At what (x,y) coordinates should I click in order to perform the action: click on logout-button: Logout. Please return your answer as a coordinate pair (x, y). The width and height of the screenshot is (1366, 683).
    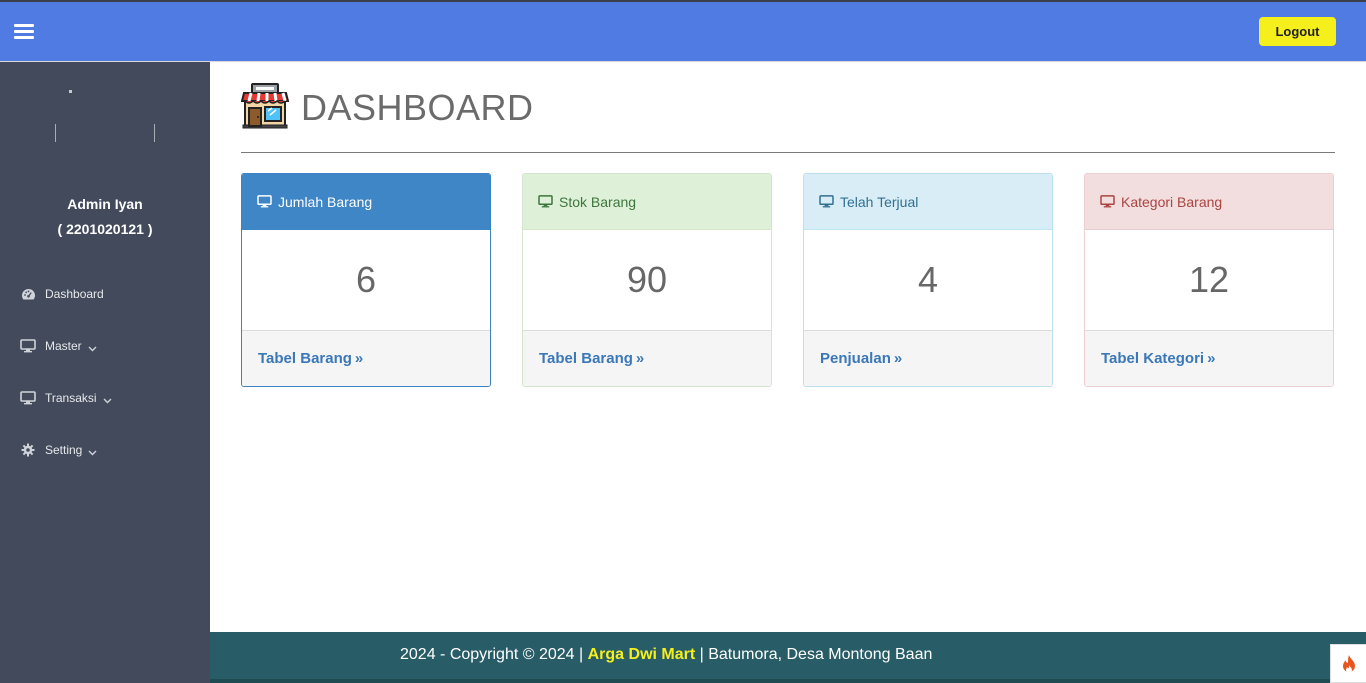
    Looking at the image, I should click on (1297, 31).